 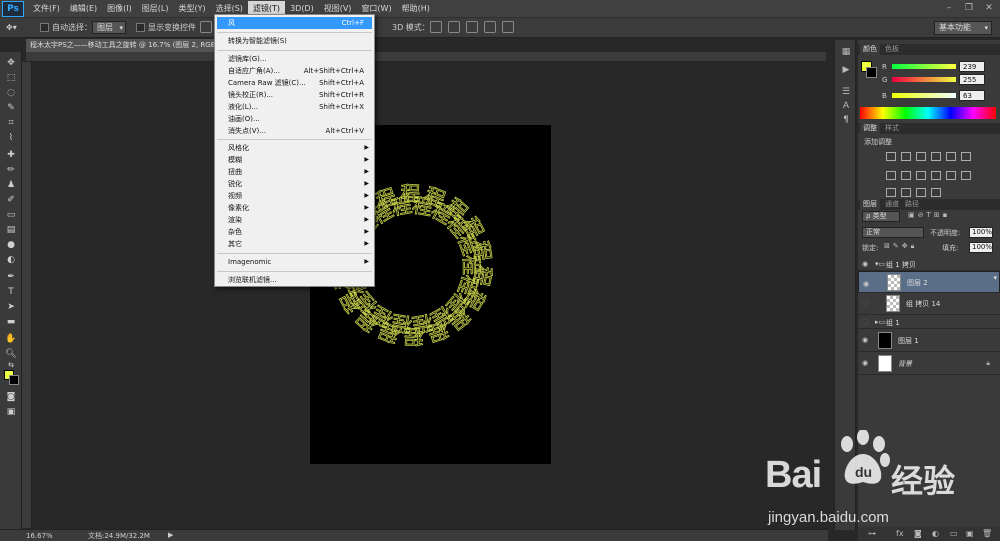 What do you see at coordinates (11, 339) in the screenshot?
I see `hand-tool-icon: ✋` at bounding box center [11, 339].